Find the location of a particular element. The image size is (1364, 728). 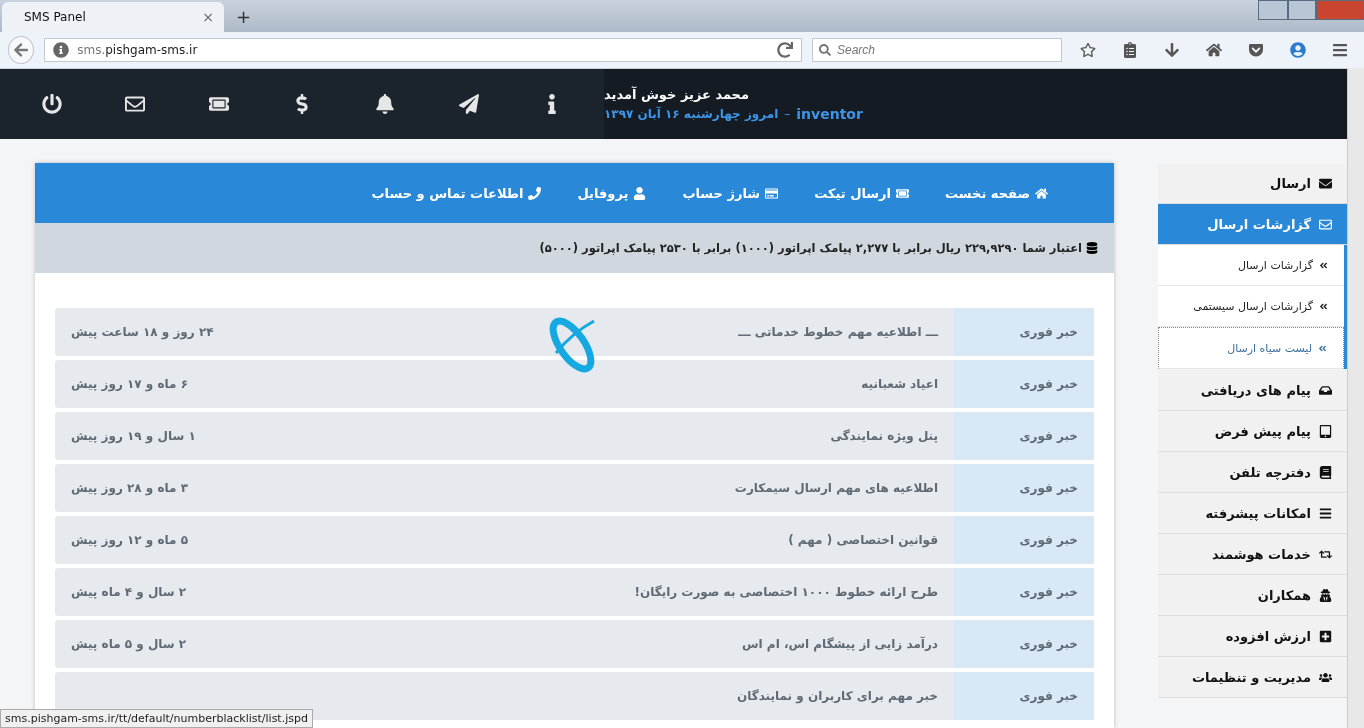

news-title: ـــ اطلاعیه مهم خطوط خدماتی ـــ is located at coordinates (838, 332).